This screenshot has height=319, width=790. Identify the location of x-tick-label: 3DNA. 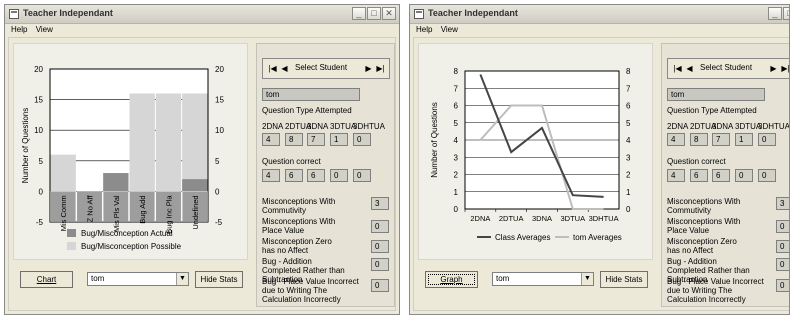
(542, 218).